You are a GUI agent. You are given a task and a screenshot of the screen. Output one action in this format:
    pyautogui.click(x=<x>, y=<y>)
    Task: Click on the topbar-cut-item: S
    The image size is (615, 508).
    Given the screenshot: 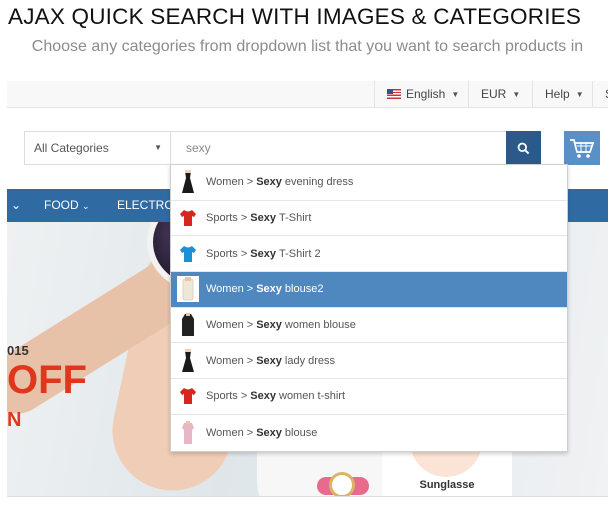 What is the action you would take?
    pyautogui.click(x=600, y=94)
    